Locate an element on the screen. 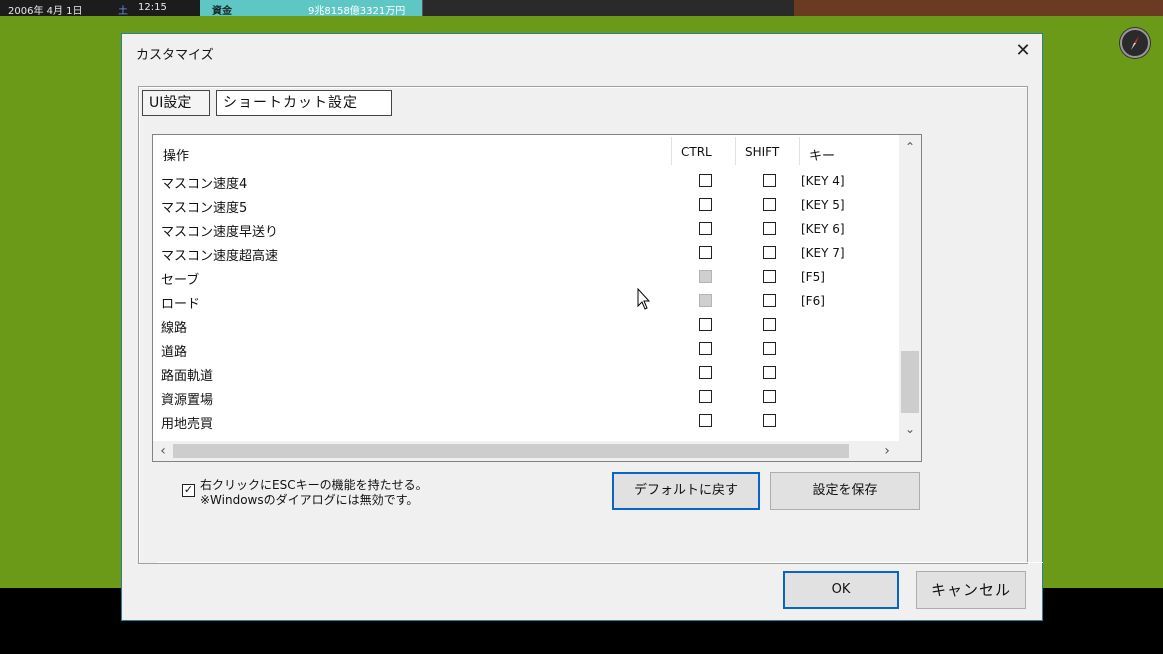 The width and height of the screenshot is (1163, 654). scroll-down-icon: ⌄ is located at coordinates (910, 429).